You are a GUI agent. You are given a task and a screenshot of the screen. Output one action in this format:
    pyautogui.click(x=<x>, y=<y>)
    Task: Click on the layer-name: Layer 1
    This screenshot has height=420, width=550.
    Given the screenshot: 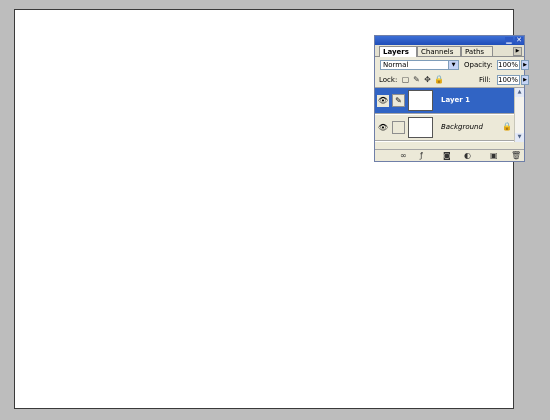 What is the action you would take?
    pyautogui.click(x=456, y=100)
    